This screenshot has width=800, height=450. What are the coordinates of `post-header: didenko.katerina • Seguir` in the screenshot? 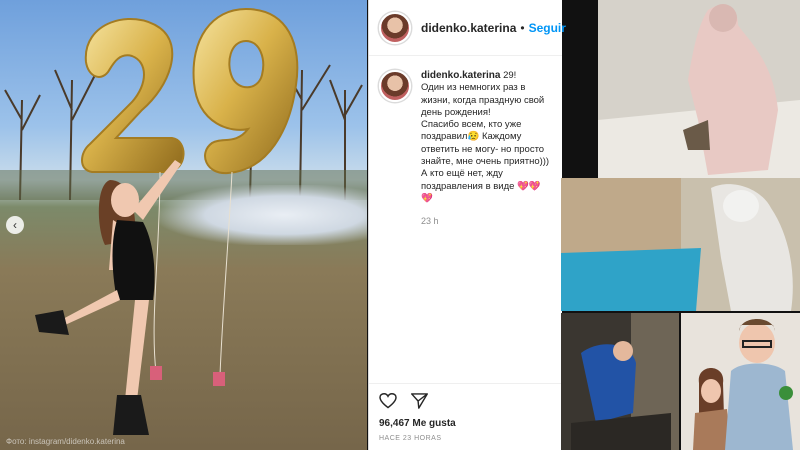 It's located at (467, 28).